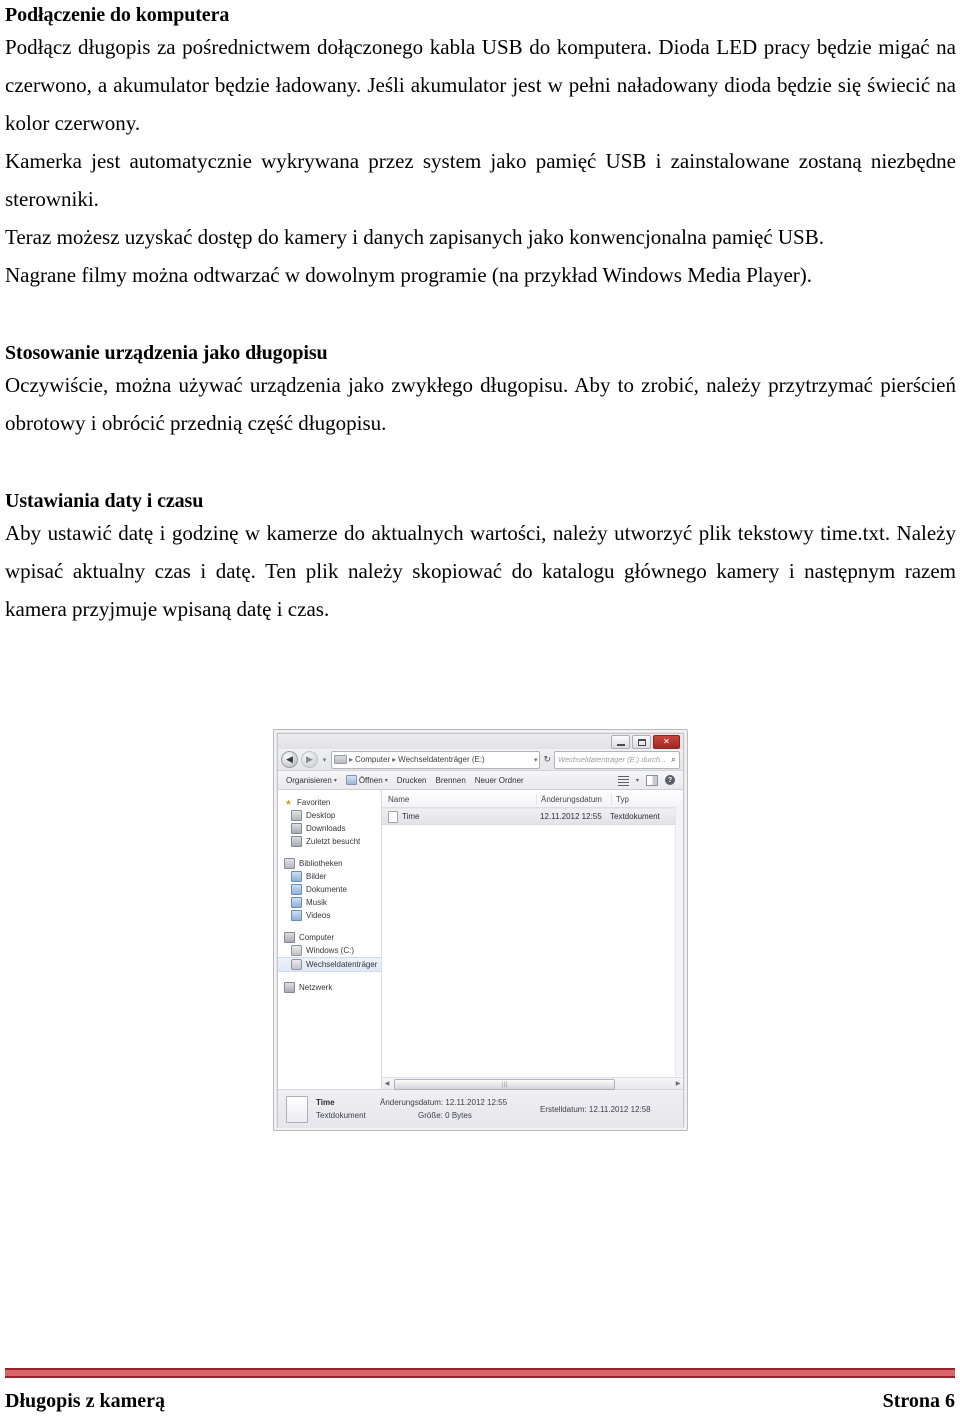 This screenshot has height=1427, width=960. What do you see at coordinates (329, 815) in the screenshot?
I see `sidebar-item-desktop: Desktop` at bounding box center [329, 815].